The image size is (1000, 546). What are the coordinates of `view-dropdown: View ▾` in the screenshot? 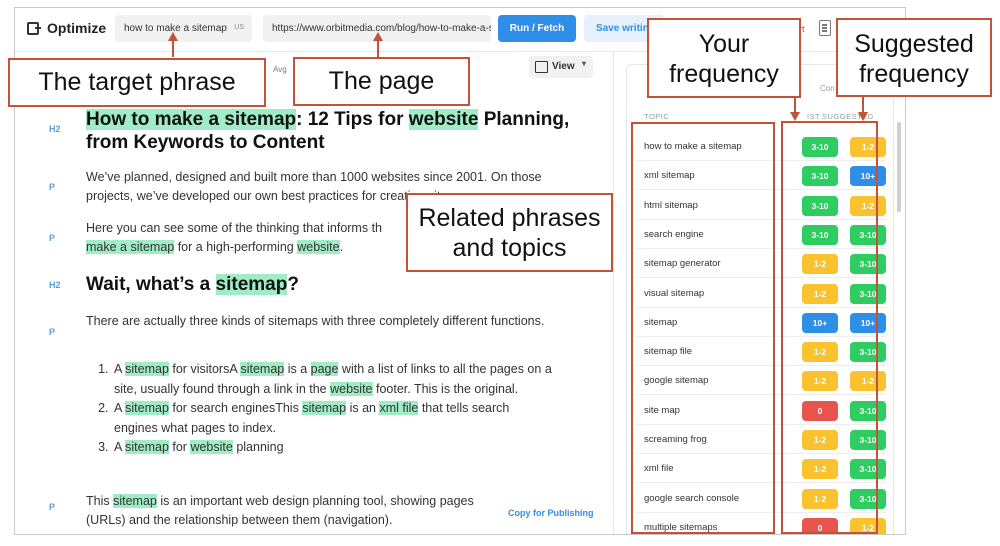 It's located at (561, 67).